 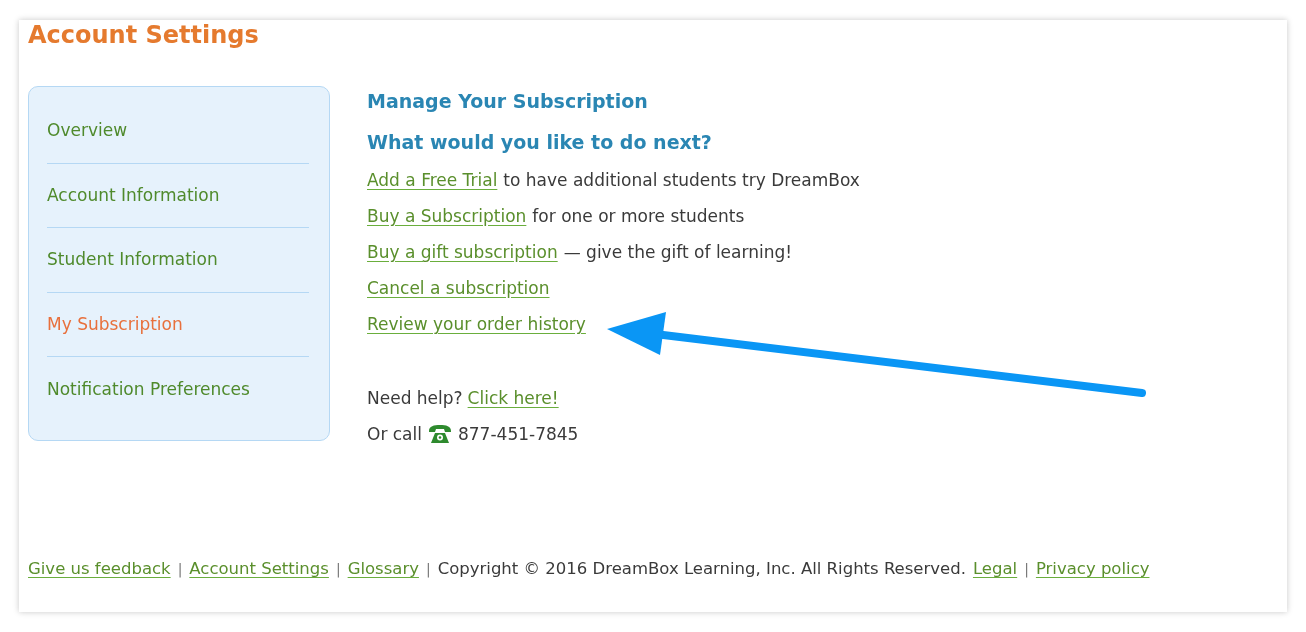 What do you see at coordinates (87, 131) in the screenshot?
I see `sidebar-item: Overview` at bounding box center [87, 131].